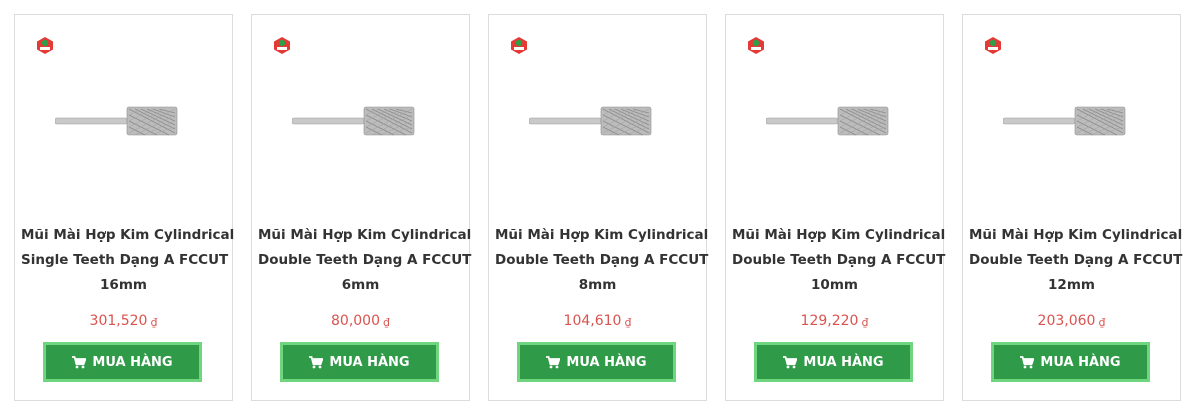  I want to click on product-price: 104,610 ₫, so click(597, 321).